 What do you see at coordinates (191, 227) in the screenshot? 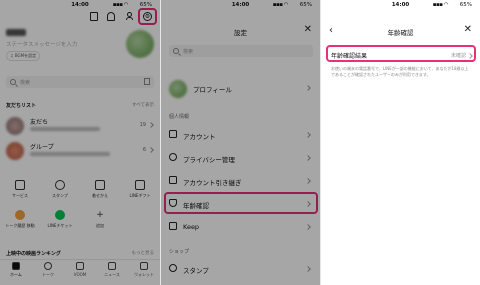
I see `settings-item-keep: Keep` at bounding box center [191, 227].